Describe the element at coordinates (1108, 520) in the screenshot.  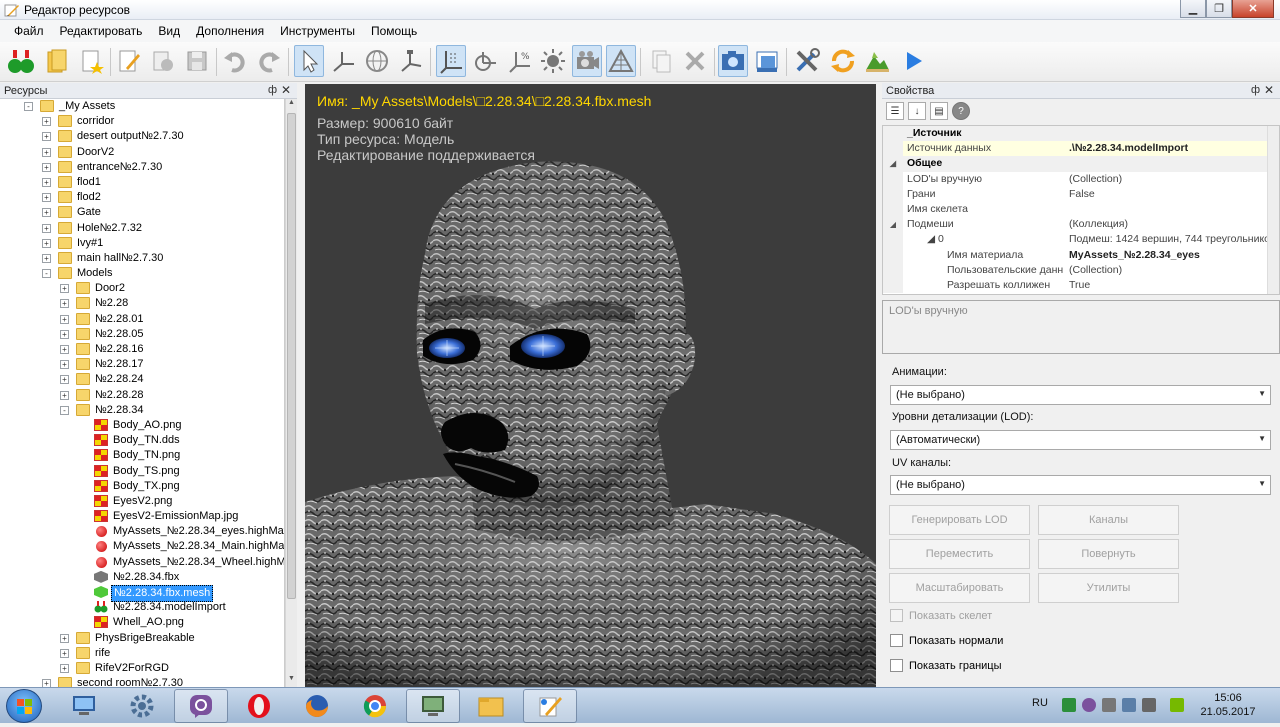
I see `channels-button: Каналы` at that location.